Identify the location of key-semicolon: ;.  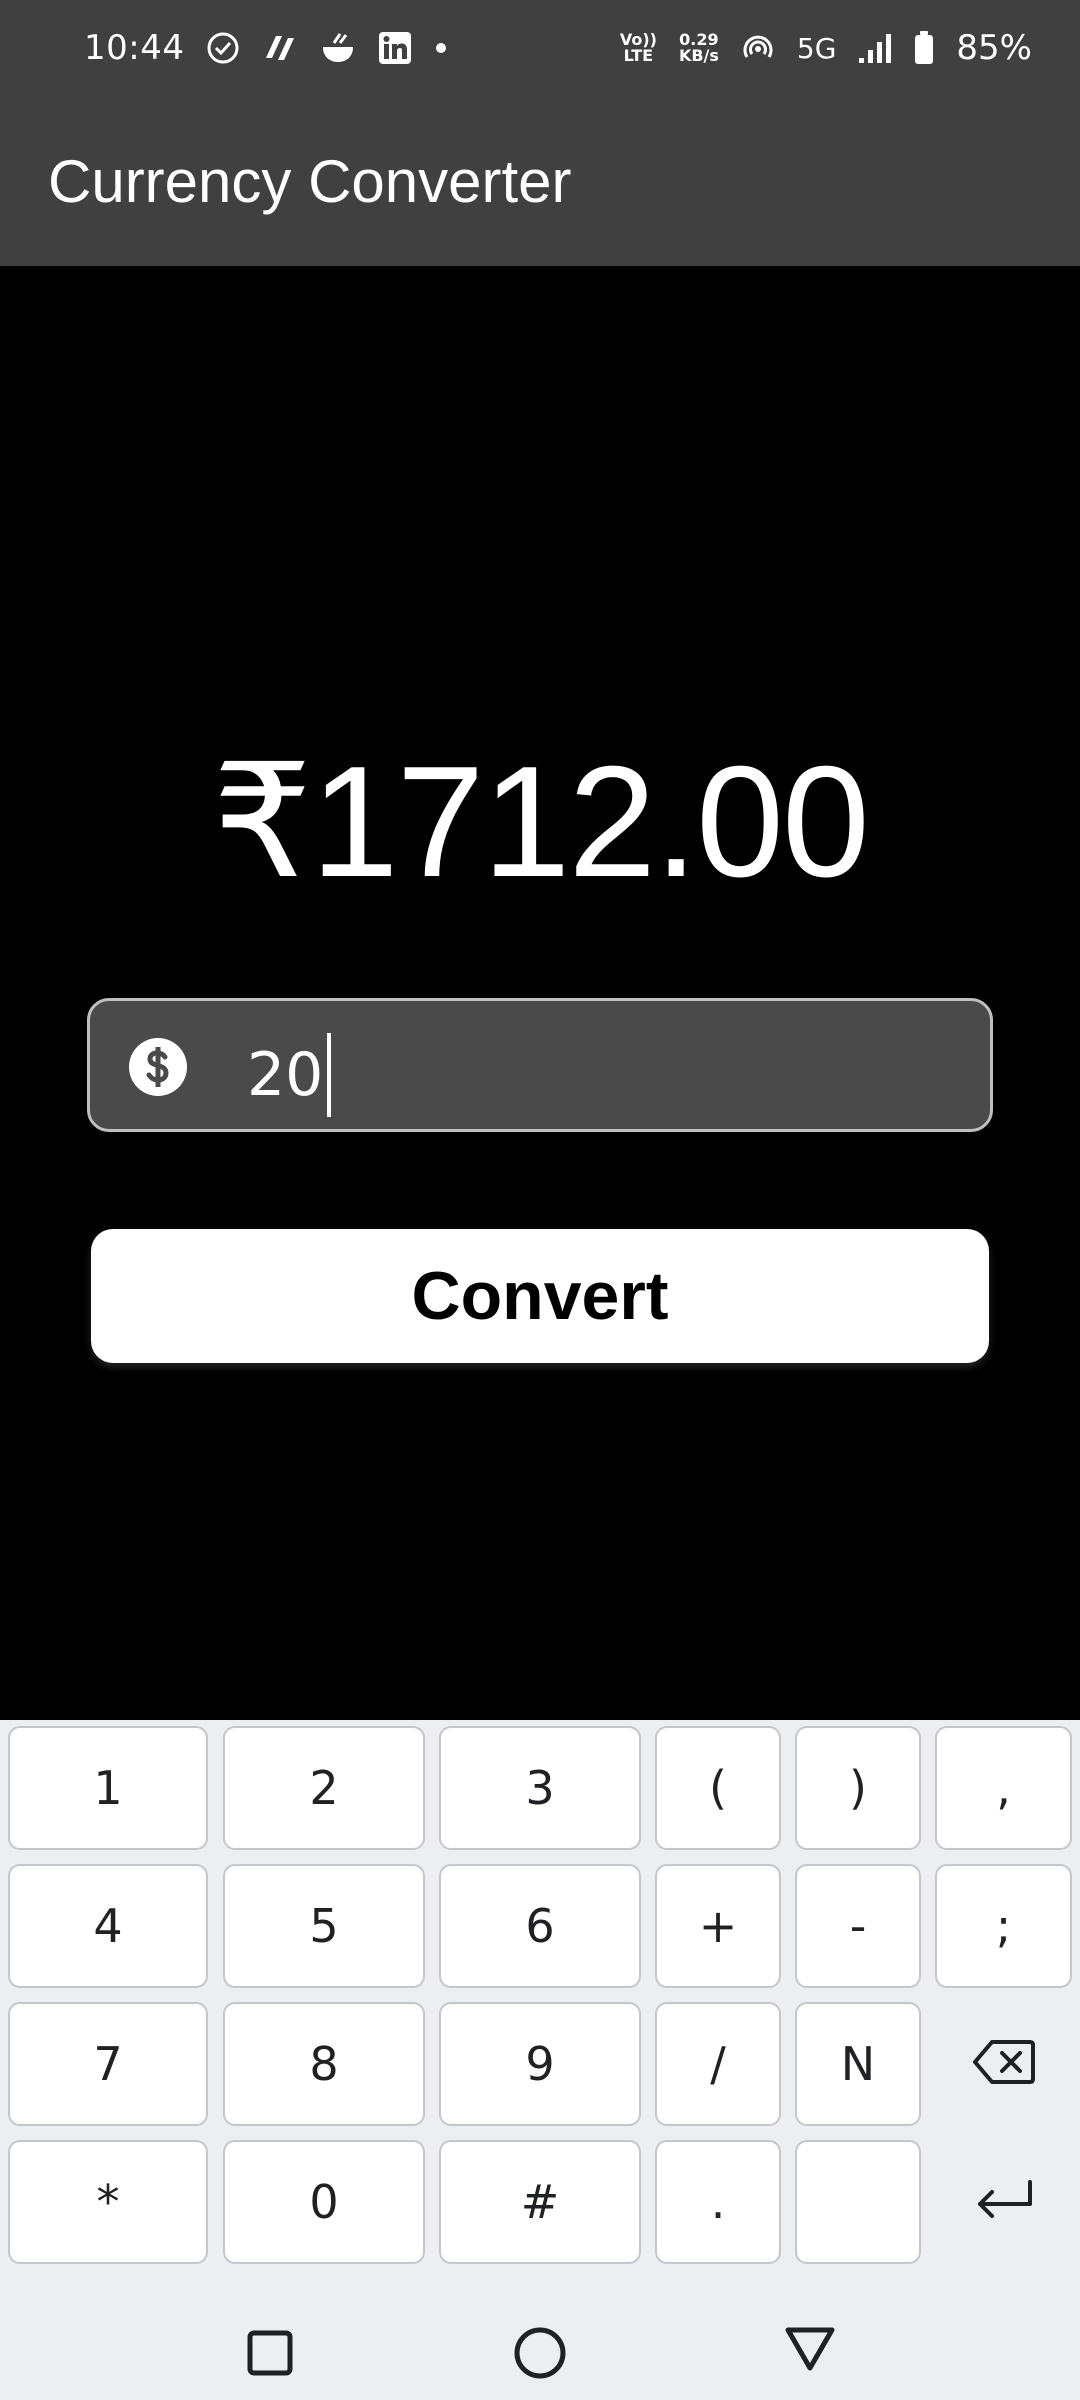
(1003, 1926).